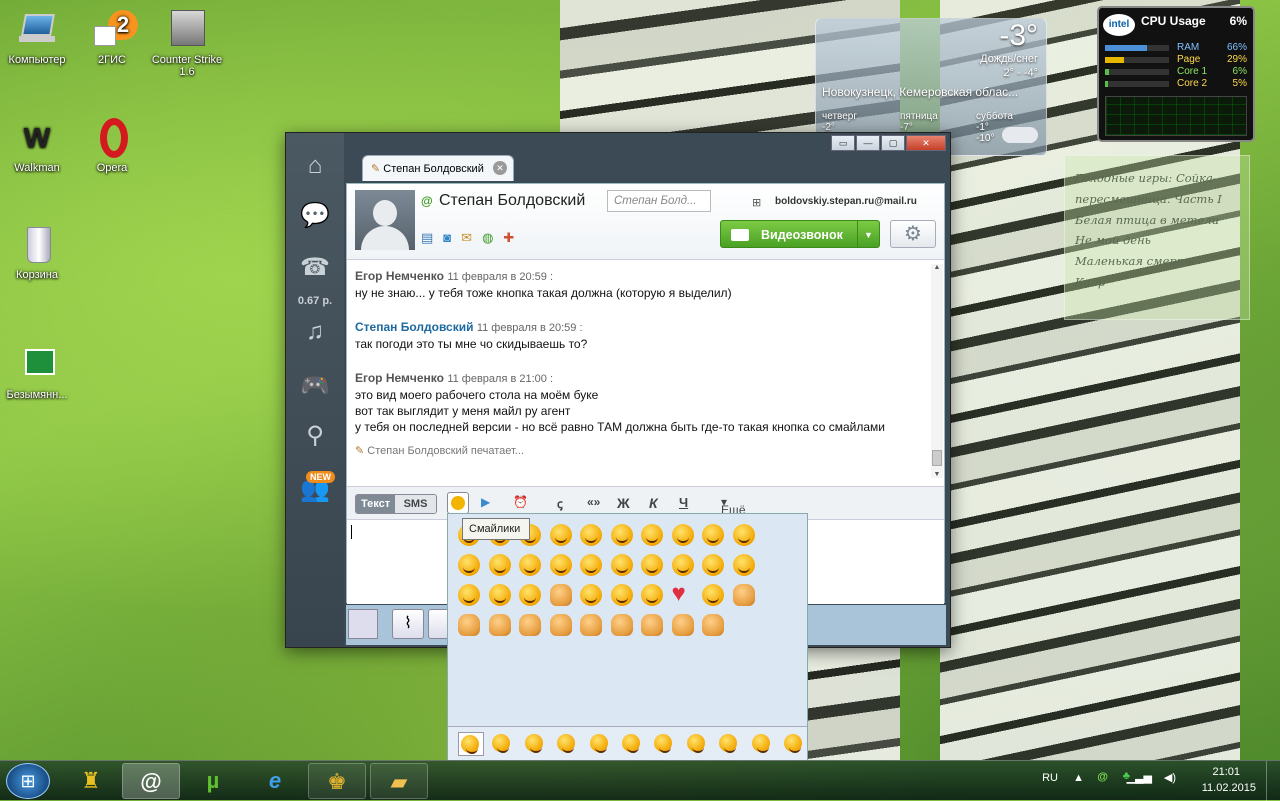  I want to click on tray-mail-agent-icon: @, so click(1102, 777).